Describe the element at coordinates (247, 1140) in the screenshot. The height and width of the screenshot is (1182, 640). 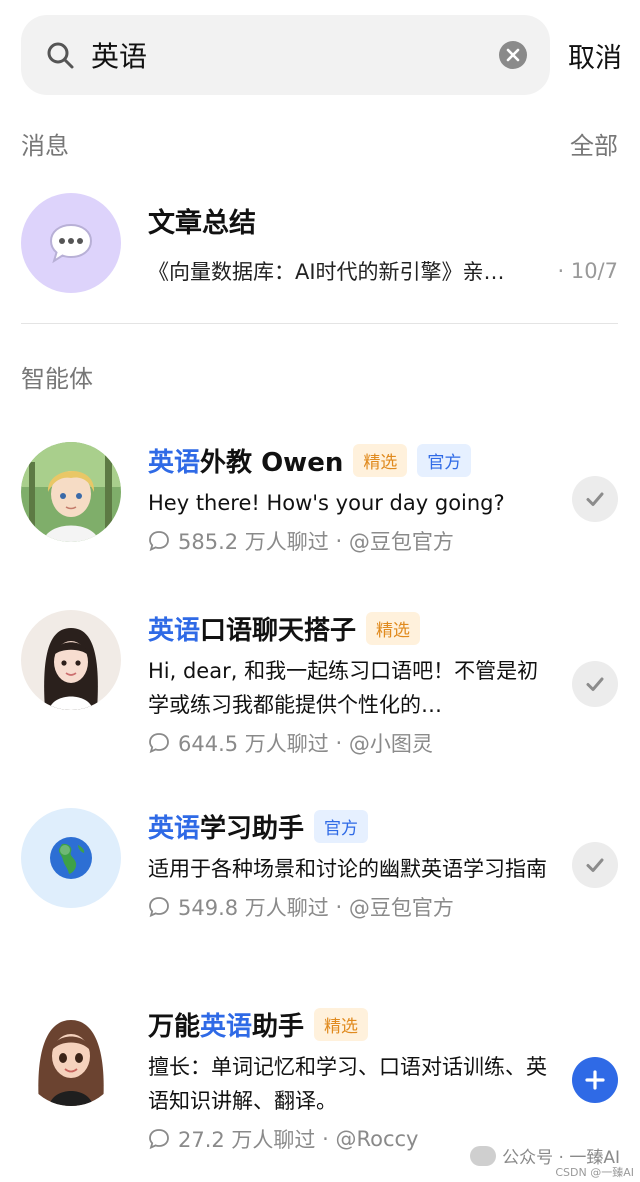
I see `agent-chat-count: 27.2 万人聊过` at that location.